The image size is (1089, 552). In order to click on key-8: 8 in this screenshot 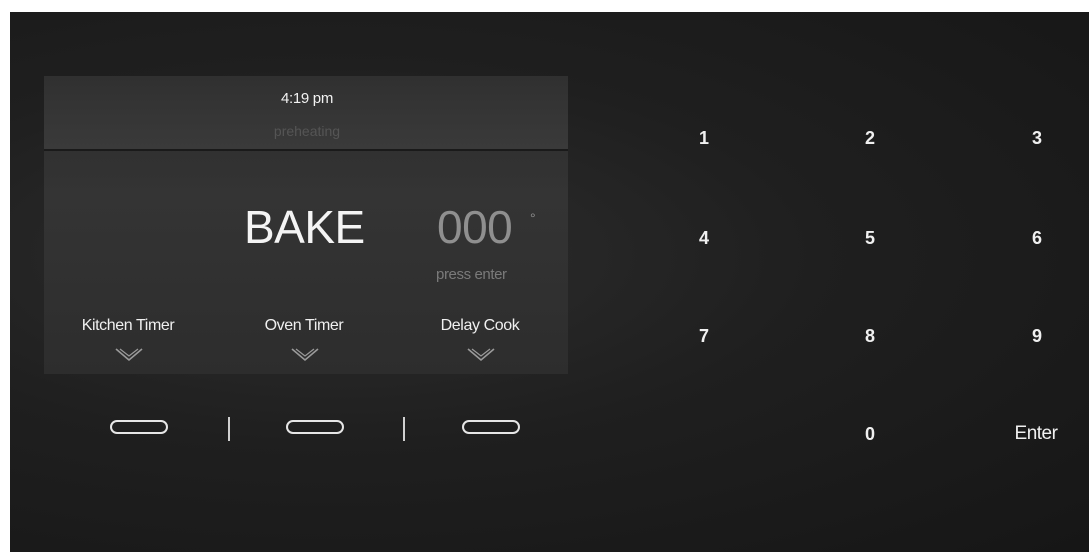, I will do `click(870, 336)`.